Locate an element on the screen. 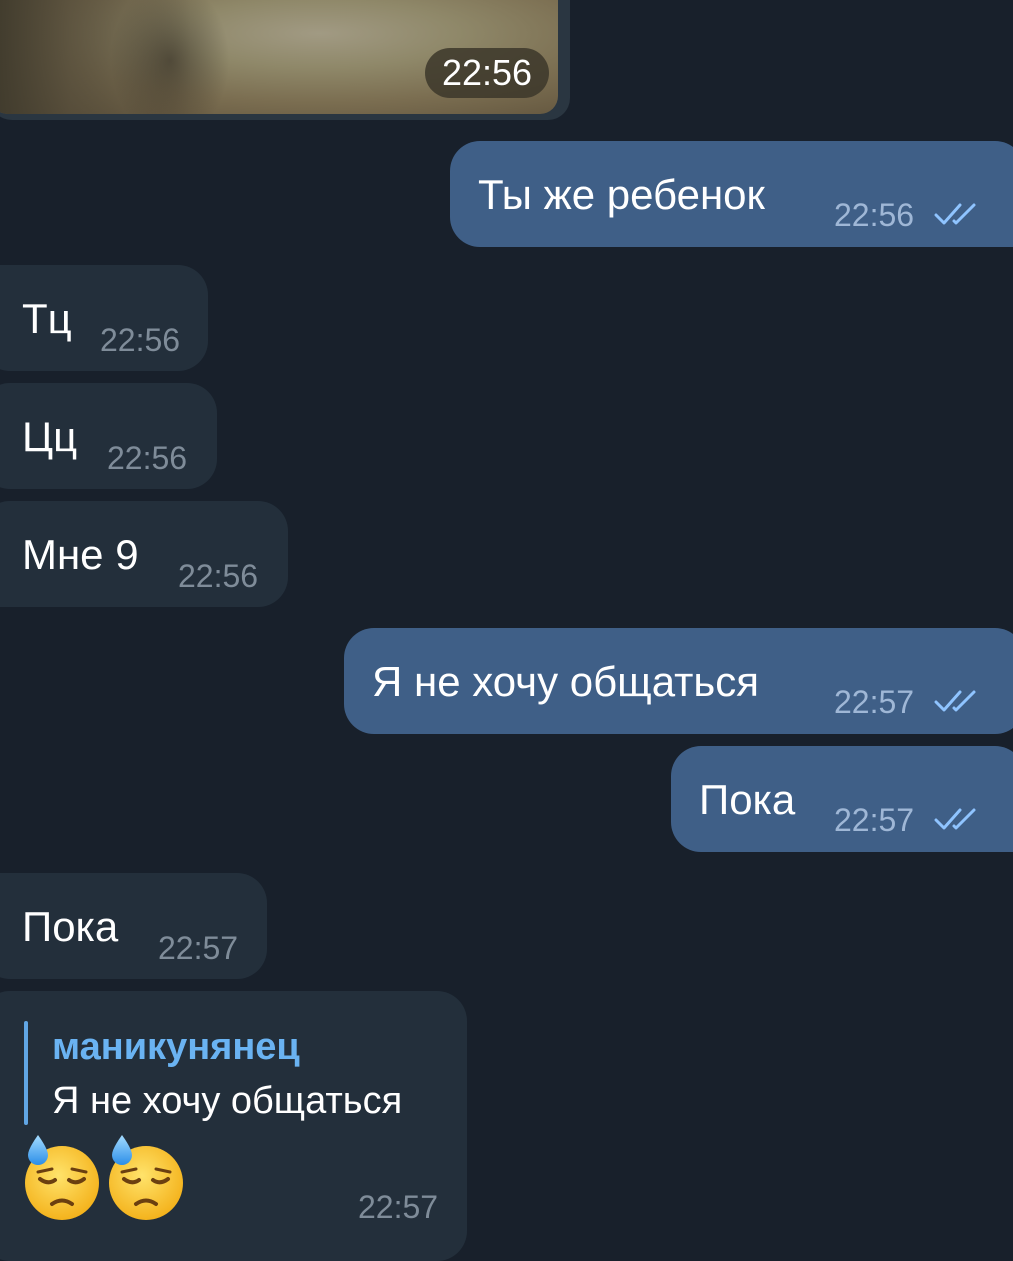 The height and width of the screenshot is (1261, 1013). message-text: Ты же ребенок is located at coordinates (621, 194).